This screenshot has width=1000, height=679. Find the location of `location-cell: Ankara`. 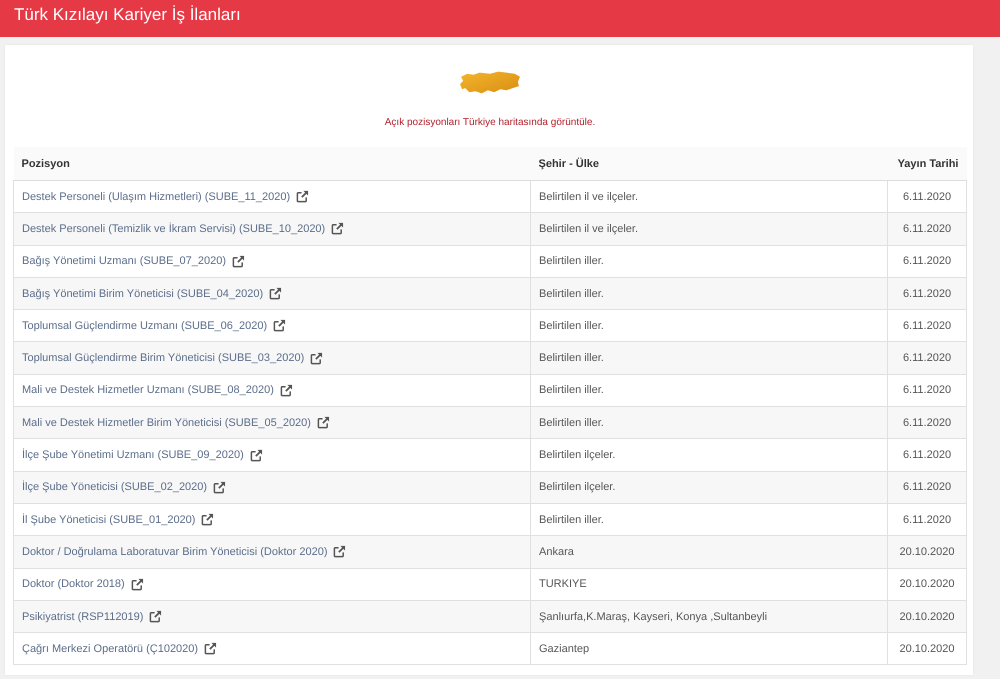

location-cell: Ankara is located at coordinates (709, 552).